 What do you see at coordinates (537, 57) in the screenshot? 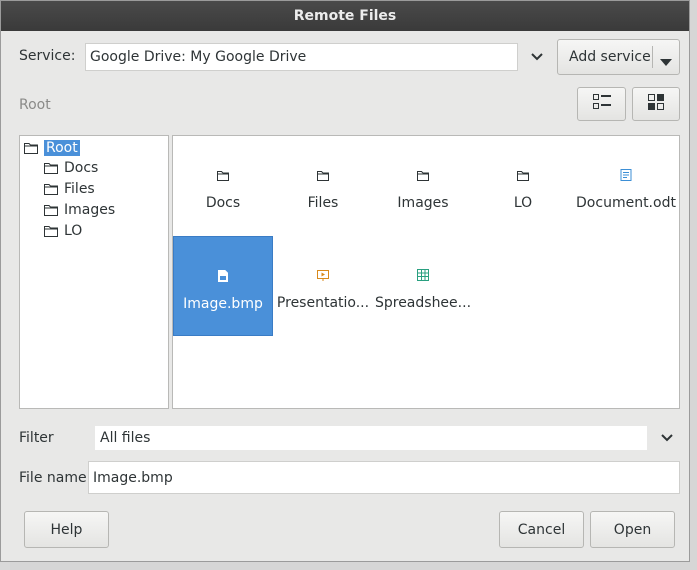
I see `service-dropdown-chevron-icon` at bounding box center [537, 57].